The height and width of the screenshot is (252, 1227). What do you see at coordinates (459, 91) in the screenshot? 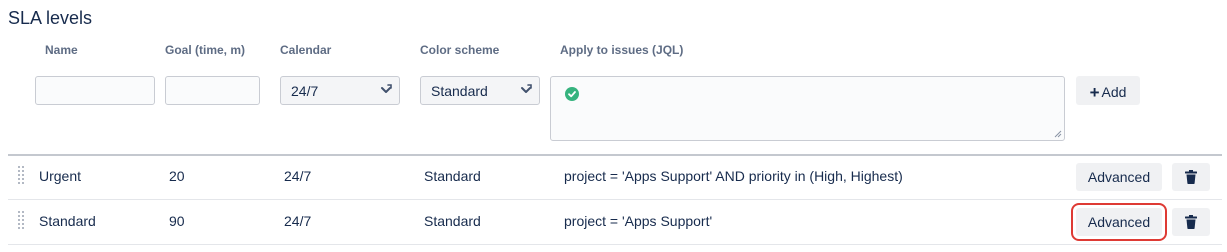
I see `color-scheme-select-value: Standard` at bounding box center [459, 91].